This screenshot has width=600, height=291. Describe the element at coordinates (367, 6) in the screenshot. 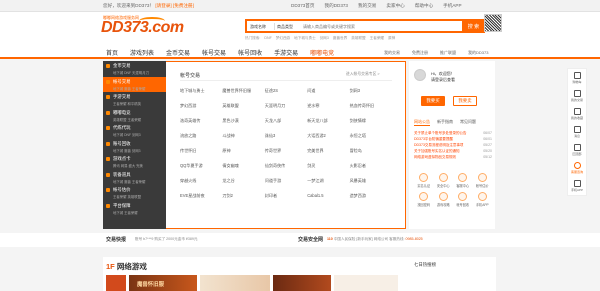

I see `top-link-trade: 我的交易` at that location.